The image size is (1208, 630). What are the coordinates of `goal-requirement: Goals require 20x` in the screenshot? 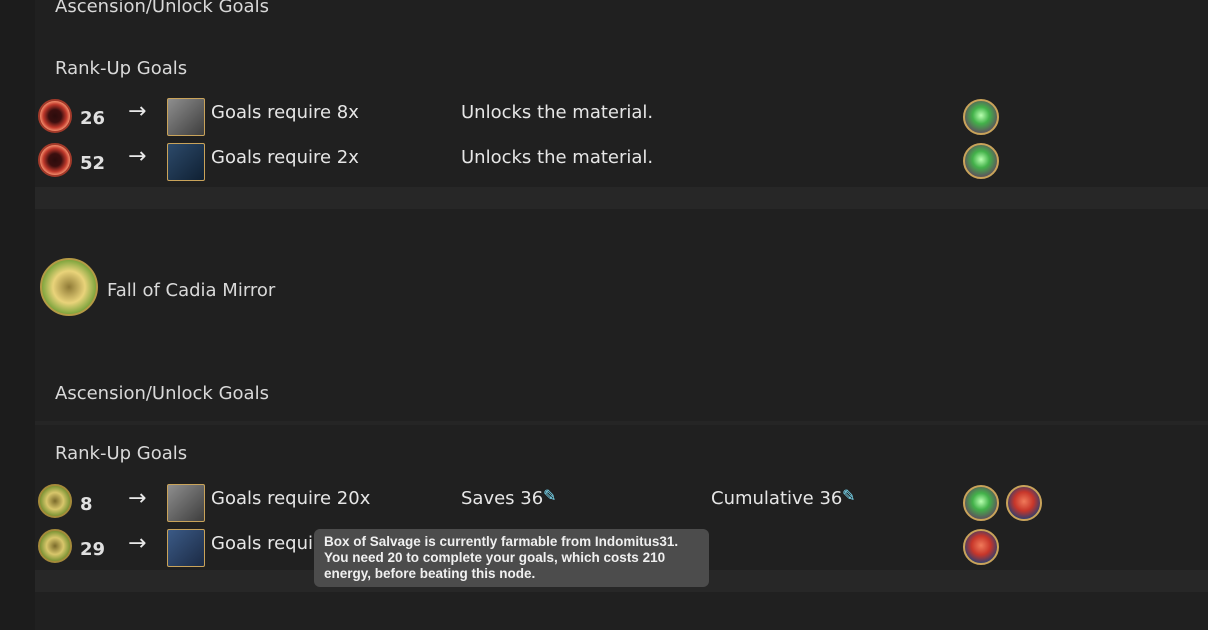 It's located at (291, 498).